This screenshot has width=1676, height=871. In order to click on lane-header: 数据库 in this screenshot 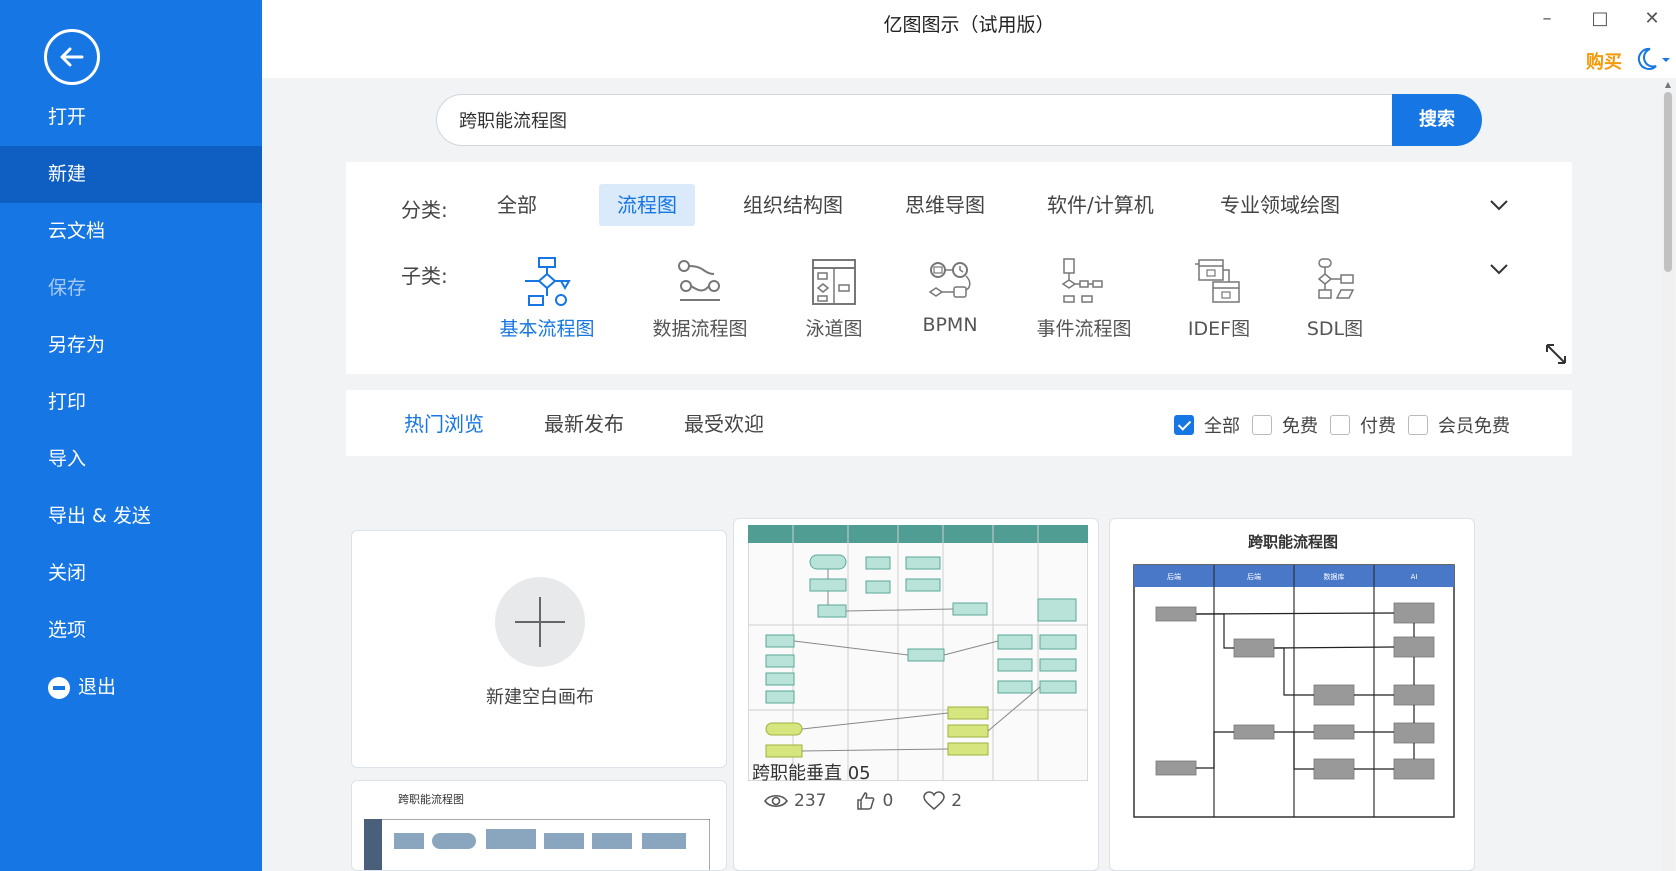, I will do `click(1334, 576)`.